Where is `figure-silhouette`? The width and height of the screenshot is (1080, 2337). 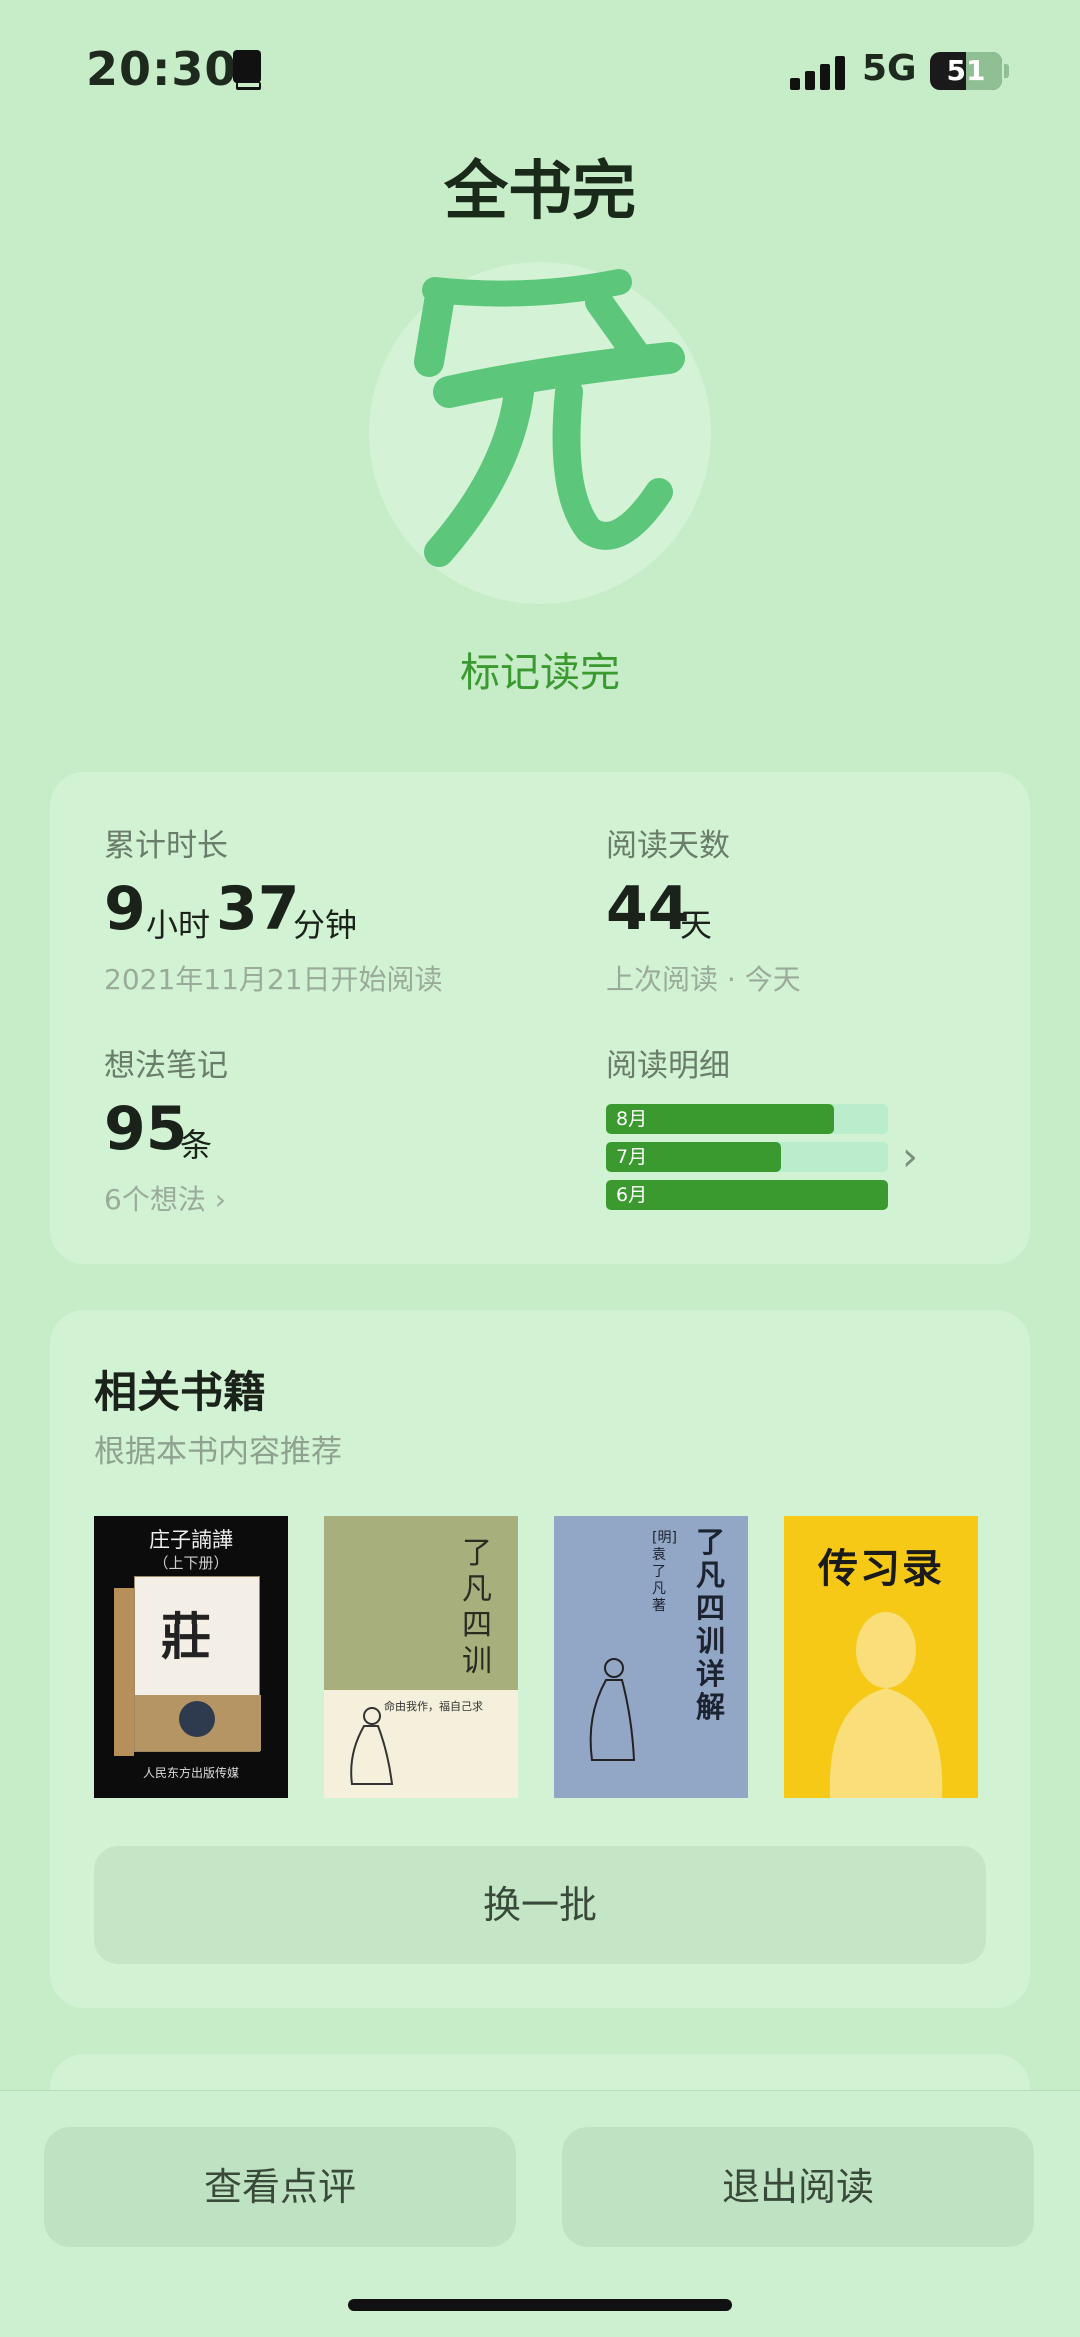 figure-silhouette is located at coordinates (886, 1705).